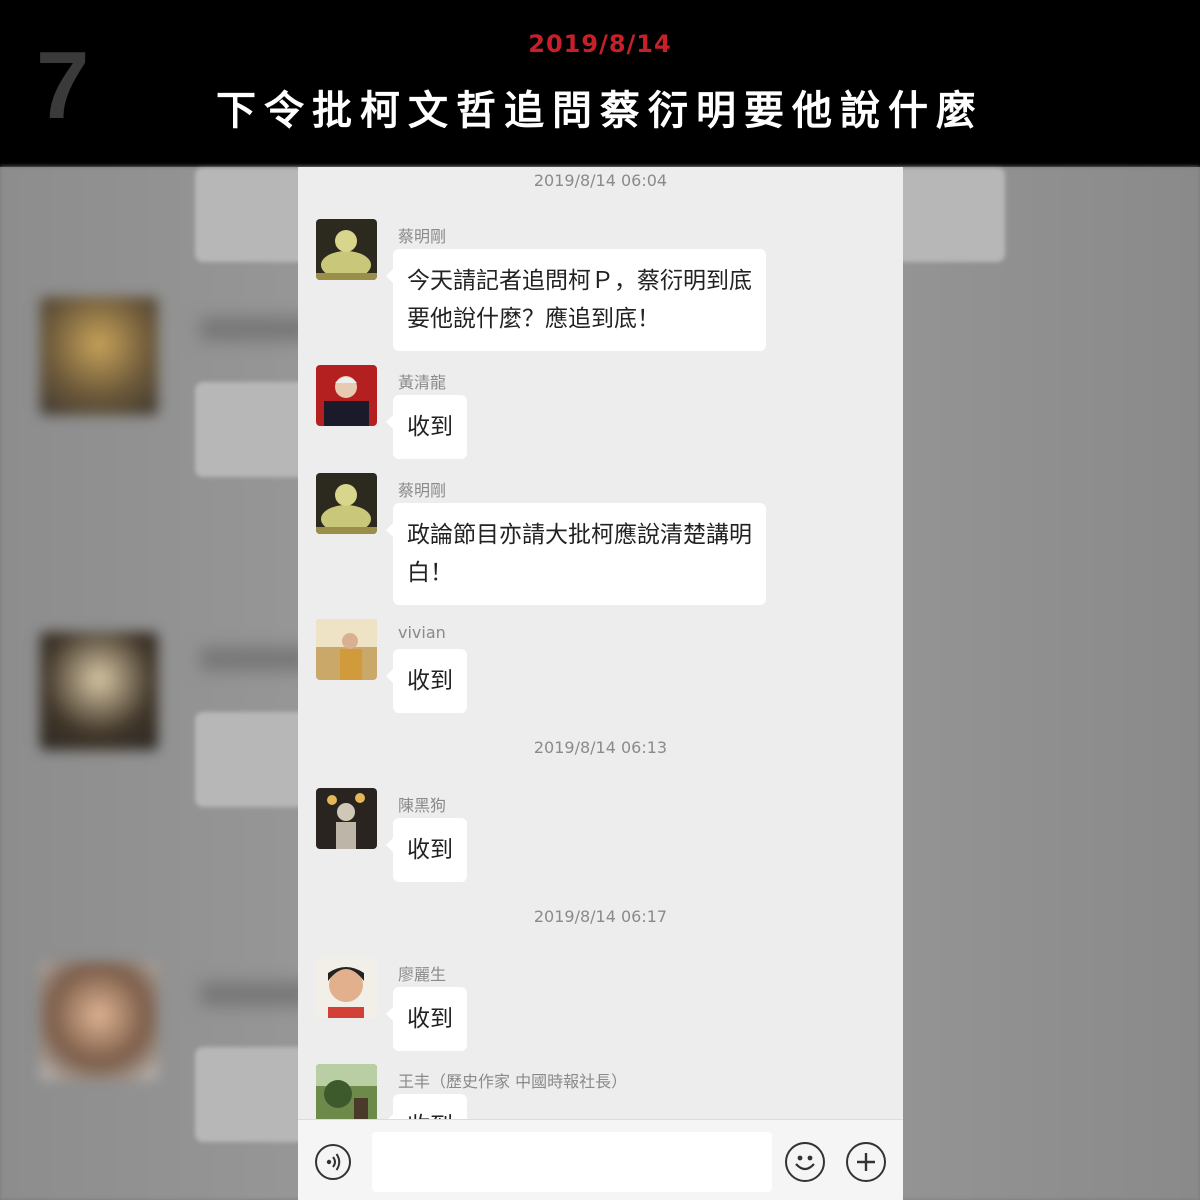 Image resolution: width=1200 pixels, height=1200 pixels. Describe the element at coordinates (600, 916) in the screenshot. I see `time-separator: 2019/8/14 06:17` at that location.